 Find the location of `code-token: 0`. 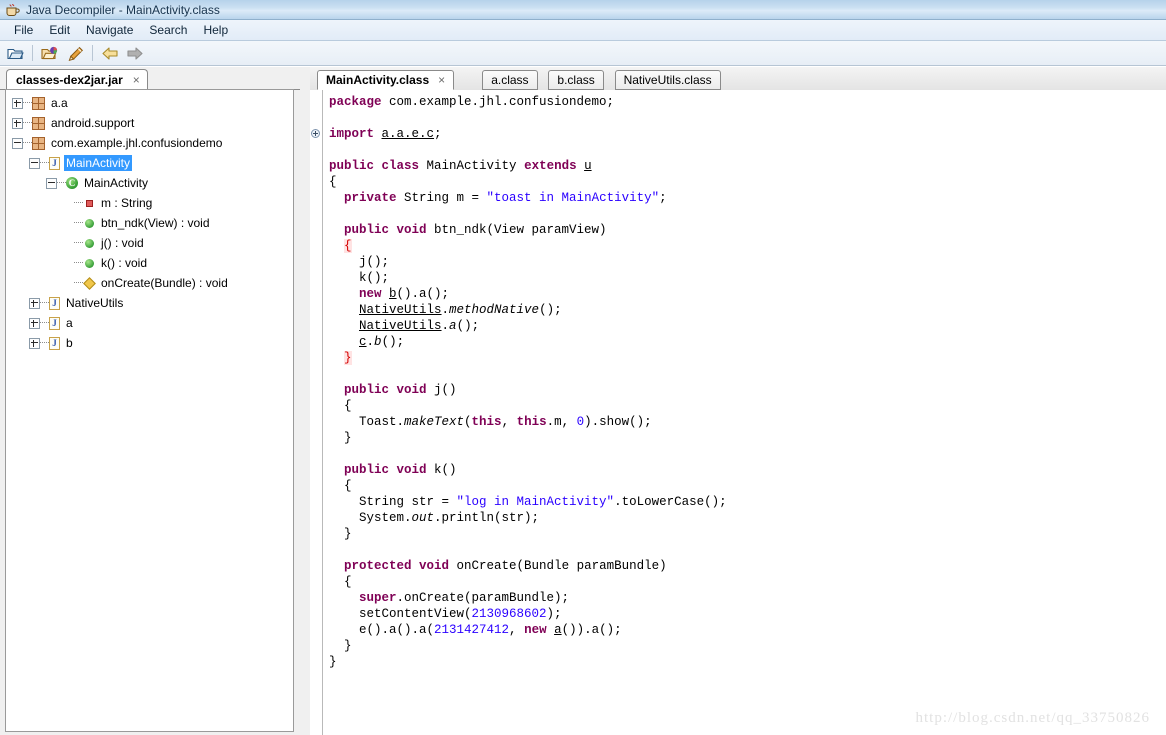

code-token: 0 is located at coordinates (580, 422).